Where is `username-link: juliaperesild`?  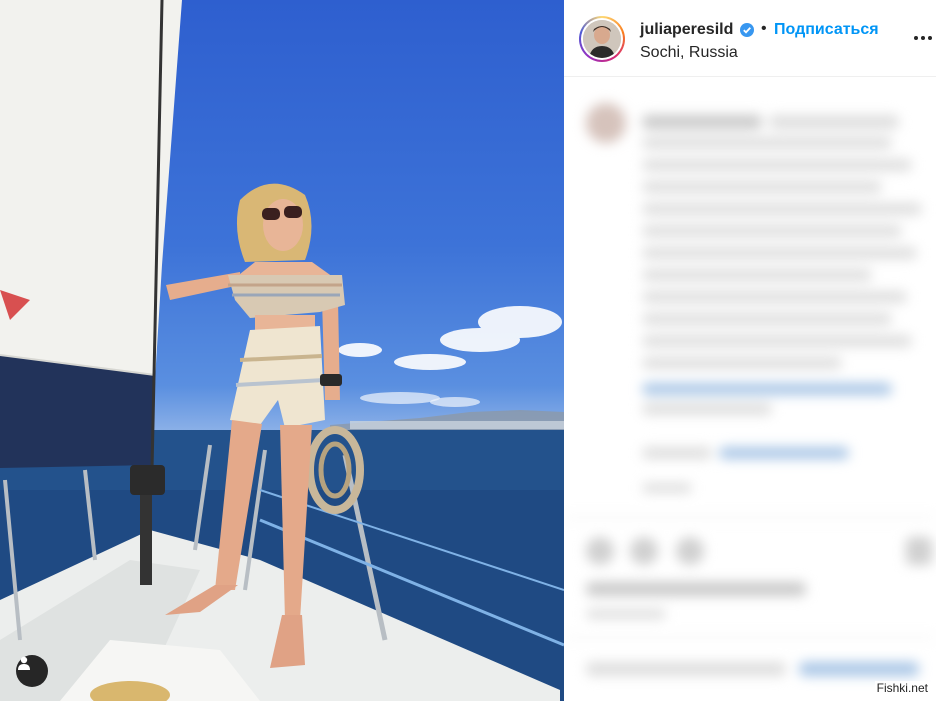 username-link: juliaperesild is located at coordinates (686, 30).